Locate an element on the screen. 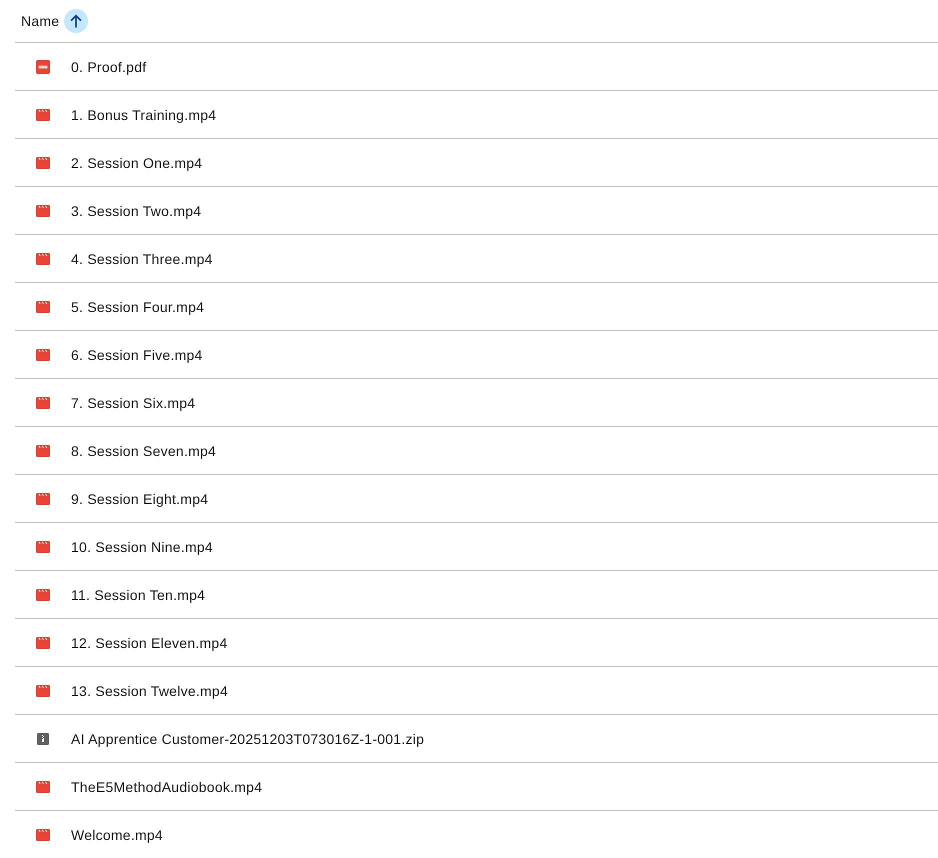 Image resolution: width=938 pixels, height=858 pixels. file-name: AI Apprentice Customer-20251203T073016Z-1-001.zip is located at coordinates (247, 738).